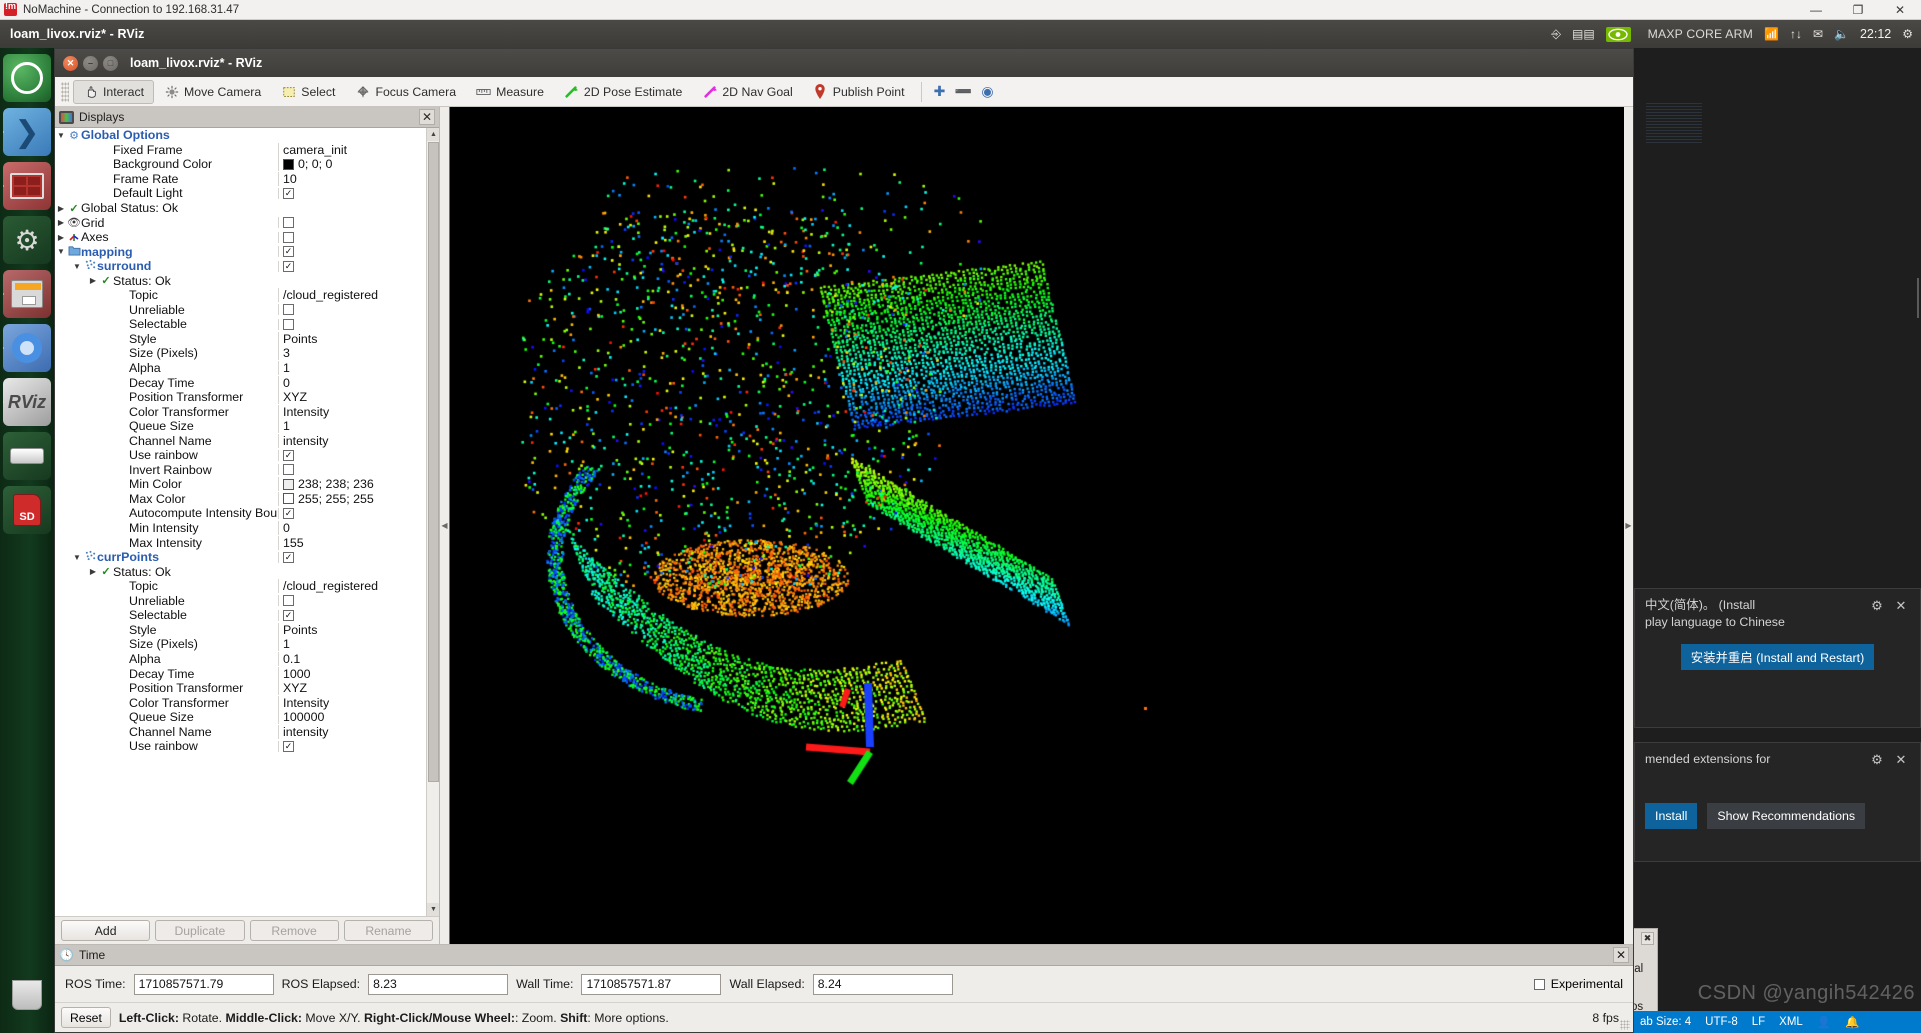 The width and height of the screenshot is (1921, 1033). What do you see at coordinates (240, 731) in the screenshot?
I see `display-tree-row: Channel Name intensity` at bounding box center [240, 731].